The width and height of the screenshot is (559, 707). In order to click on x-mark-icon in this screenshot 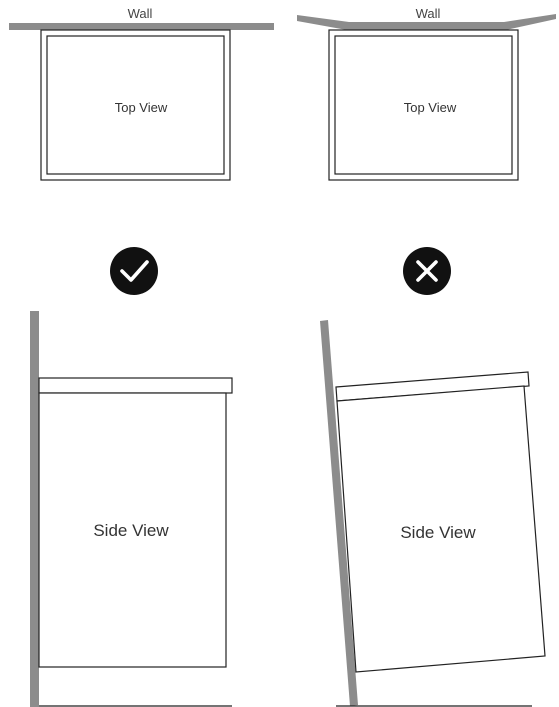, I will do `click(427, 271)`.